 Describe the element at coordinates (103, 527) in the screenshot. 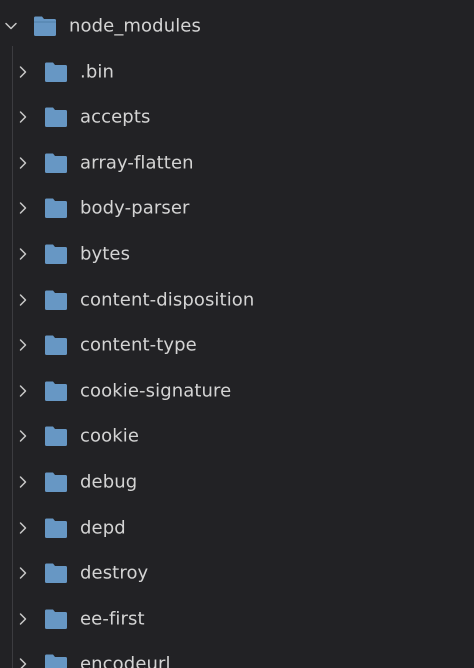

I see `tree-item-label: depd` at that location.